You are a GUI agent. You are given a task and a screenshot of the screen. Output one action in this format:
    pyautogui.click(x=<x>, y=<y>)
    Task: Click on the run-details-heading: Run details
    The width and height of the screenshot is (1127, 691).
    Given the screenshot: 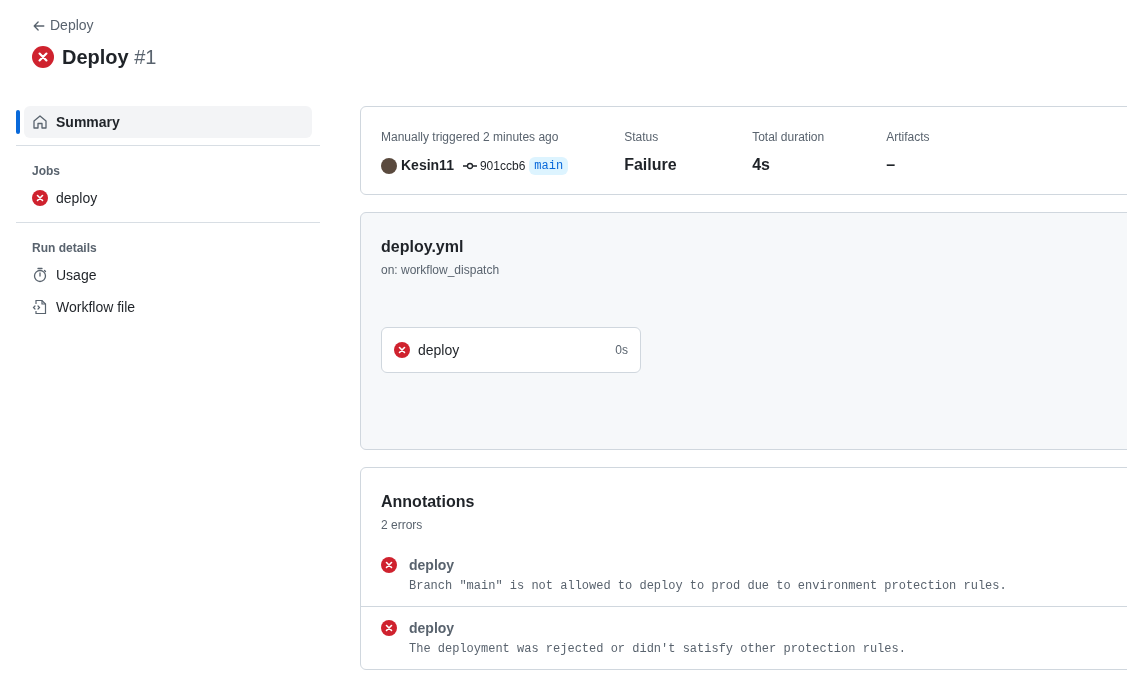 What is the action you would take?
    pyautogui.click(x=65, y=248)
    